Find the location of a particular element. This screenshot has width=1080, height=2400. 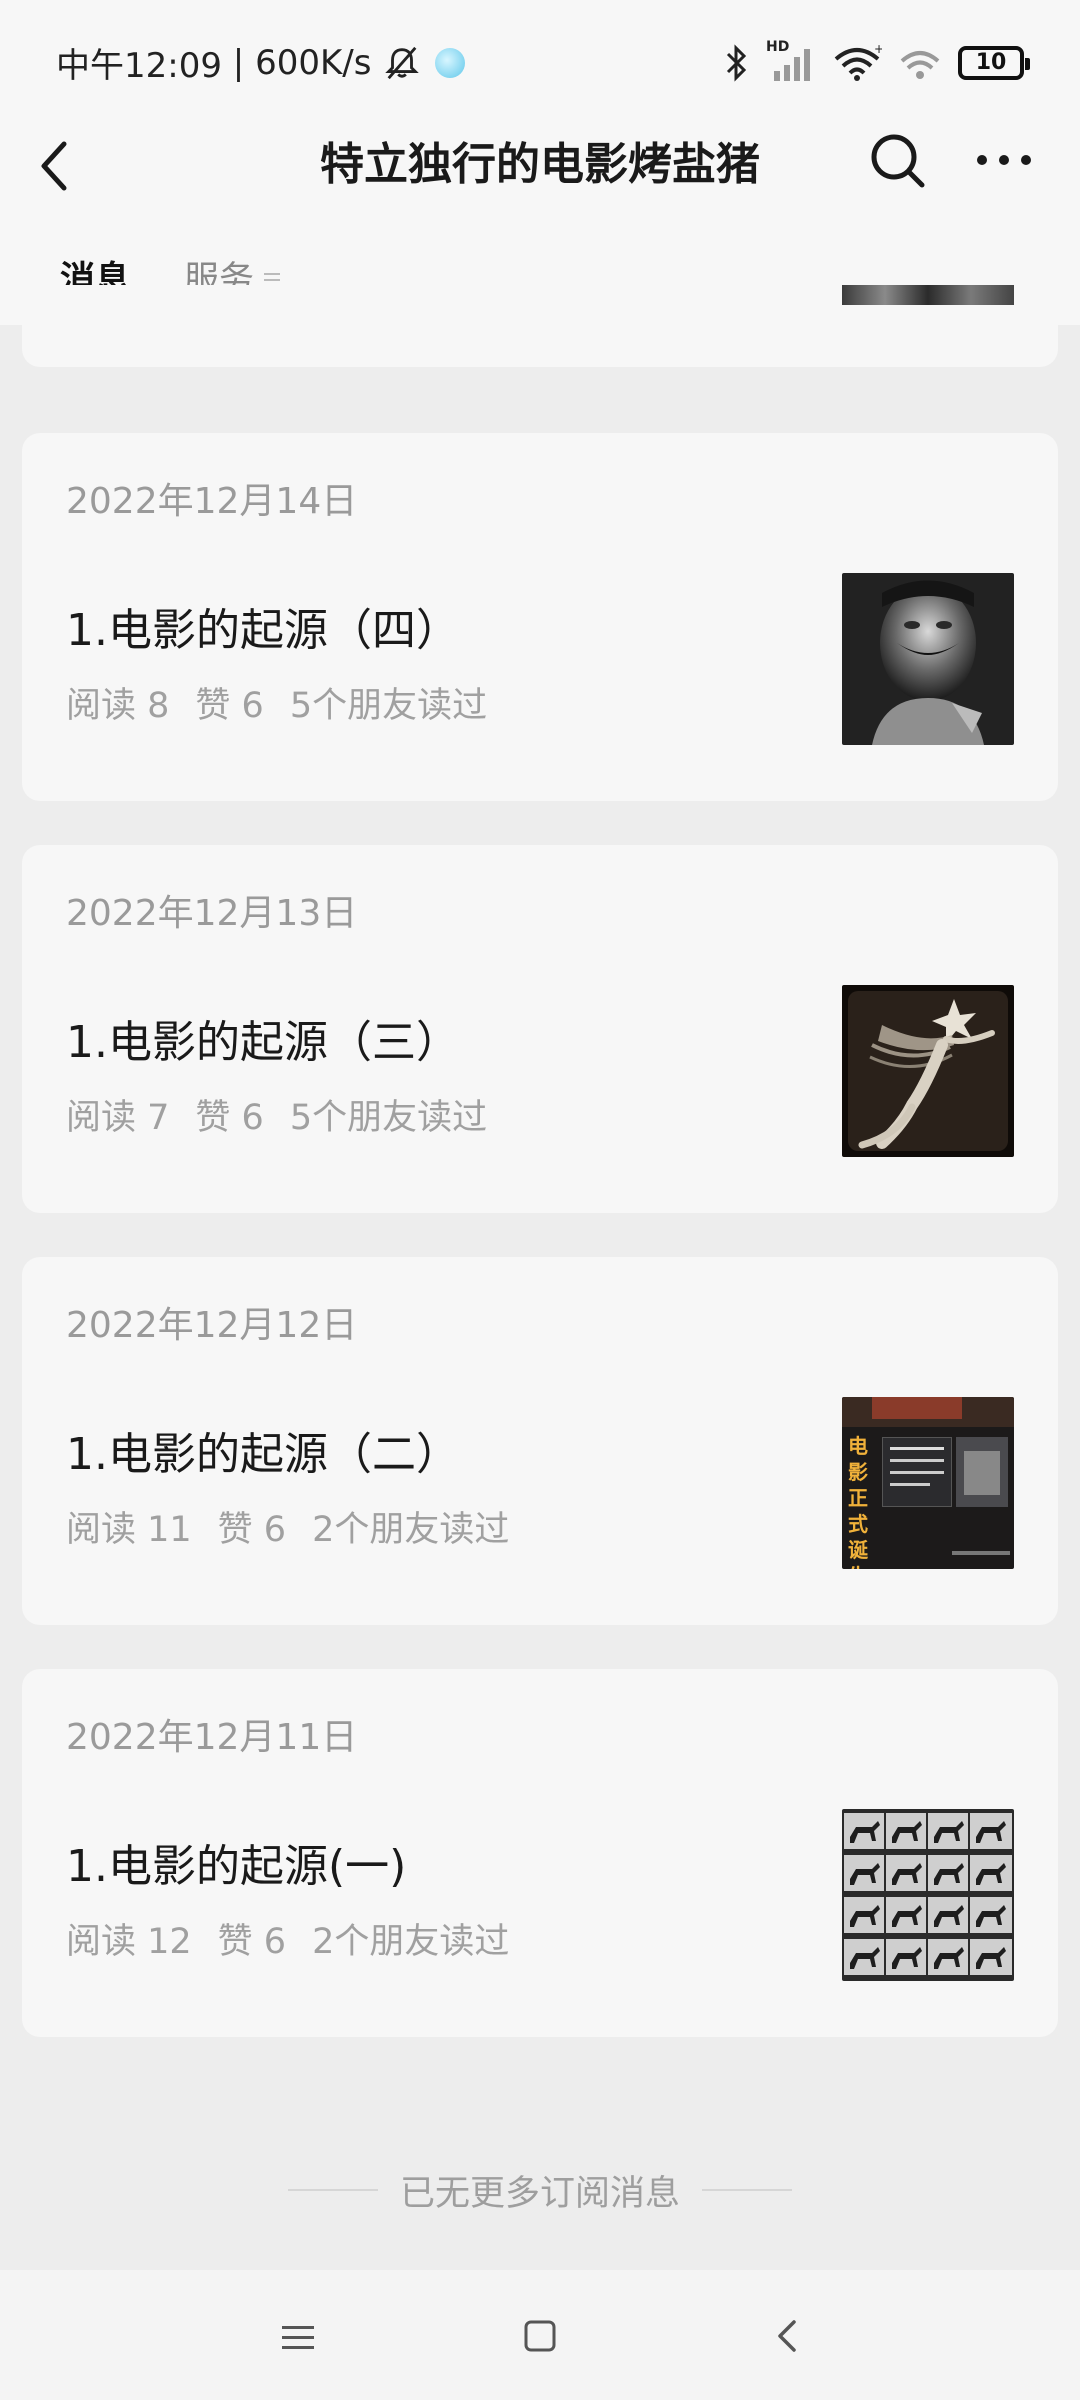

bell-muted-icon is located at coordinates (402, 62).